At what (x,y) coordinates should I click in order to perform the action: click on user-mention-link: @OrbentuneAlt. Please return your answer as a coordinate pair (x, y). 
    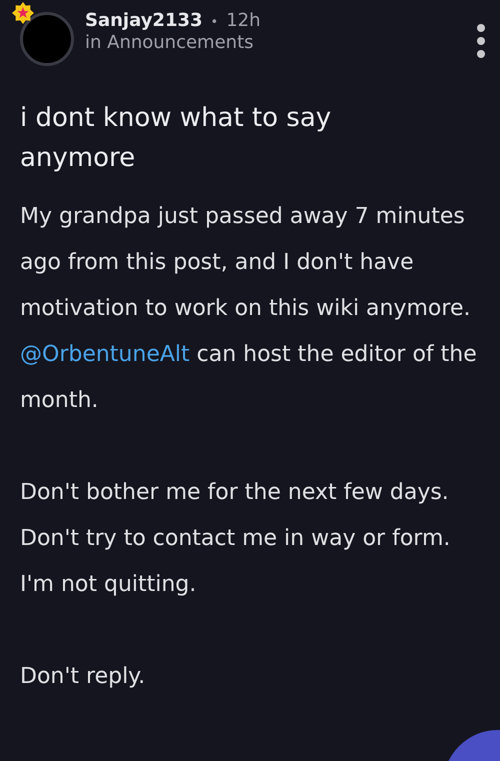
    Looking at the image, I should click on (105, 354).